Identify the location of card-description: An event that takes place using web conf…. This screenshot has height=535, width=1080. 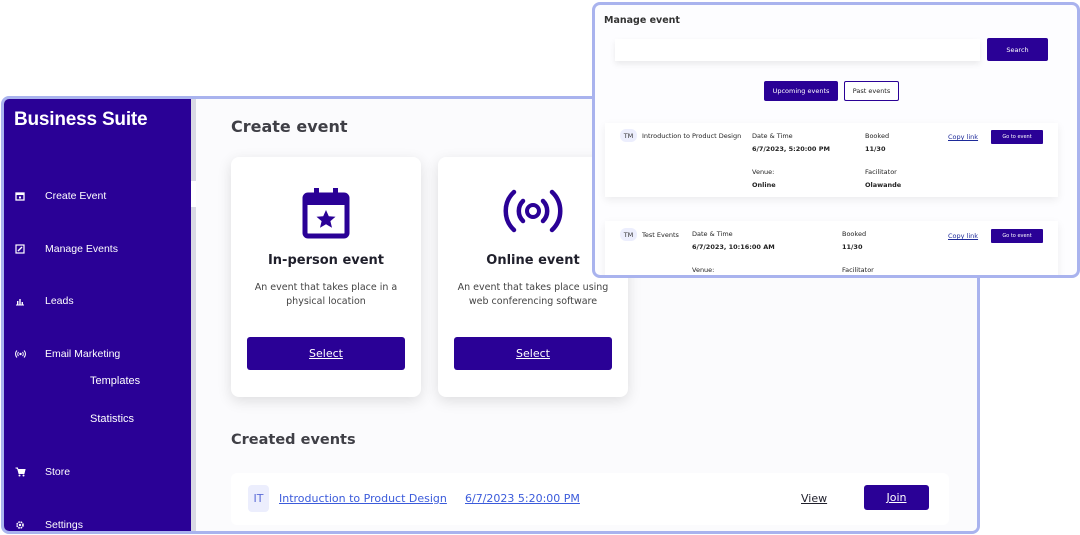
(533, 294).